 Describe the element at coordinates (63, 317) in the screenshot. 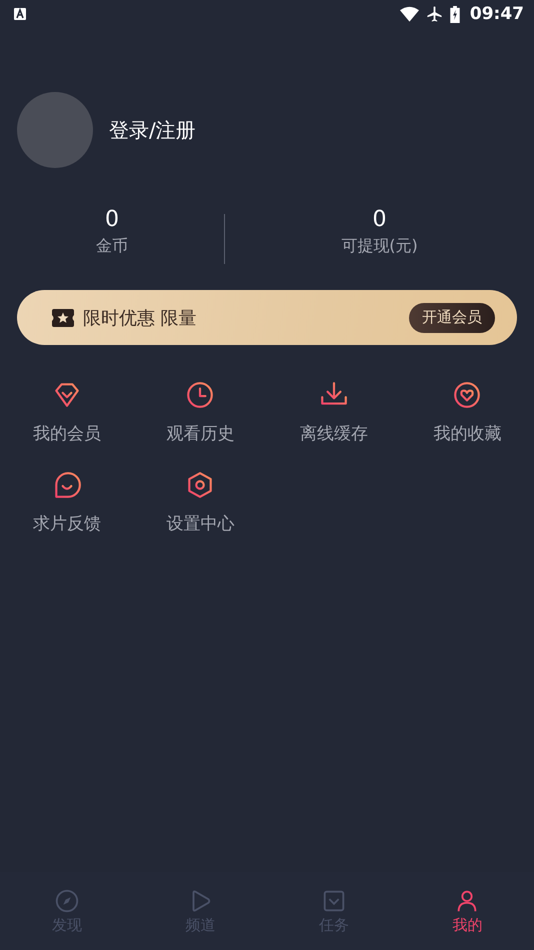

I see `ticket-star-icon` at that location.